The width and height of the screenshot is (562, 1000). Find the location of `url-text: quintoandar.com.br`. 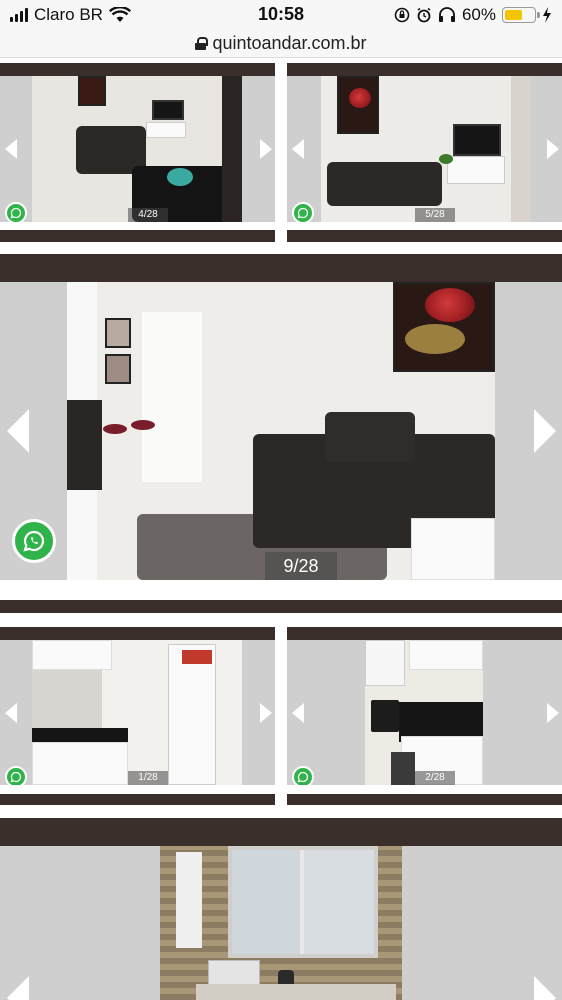

url-text: quintoandar.com.br is located at coordinates (289, 43).